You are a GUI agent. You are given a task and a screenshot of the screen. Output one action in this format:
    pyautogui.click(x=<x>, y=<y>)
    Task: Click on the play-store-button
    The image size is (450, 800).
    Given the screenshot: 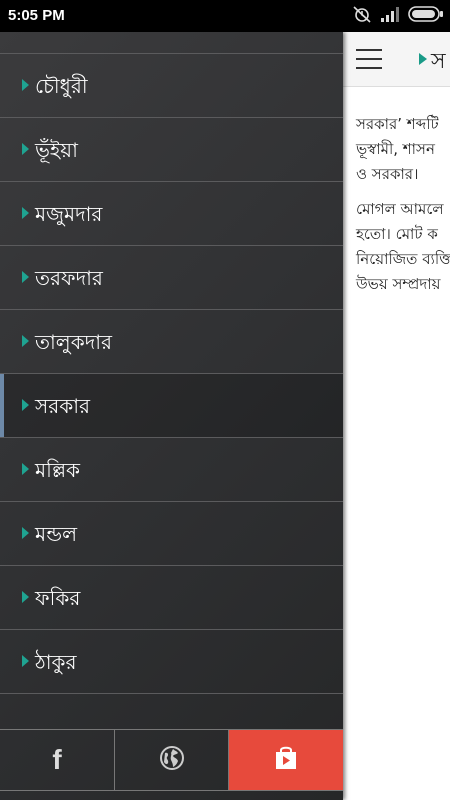 What is the action you would take?
    pyautogui.click(x=286, y=760)
    